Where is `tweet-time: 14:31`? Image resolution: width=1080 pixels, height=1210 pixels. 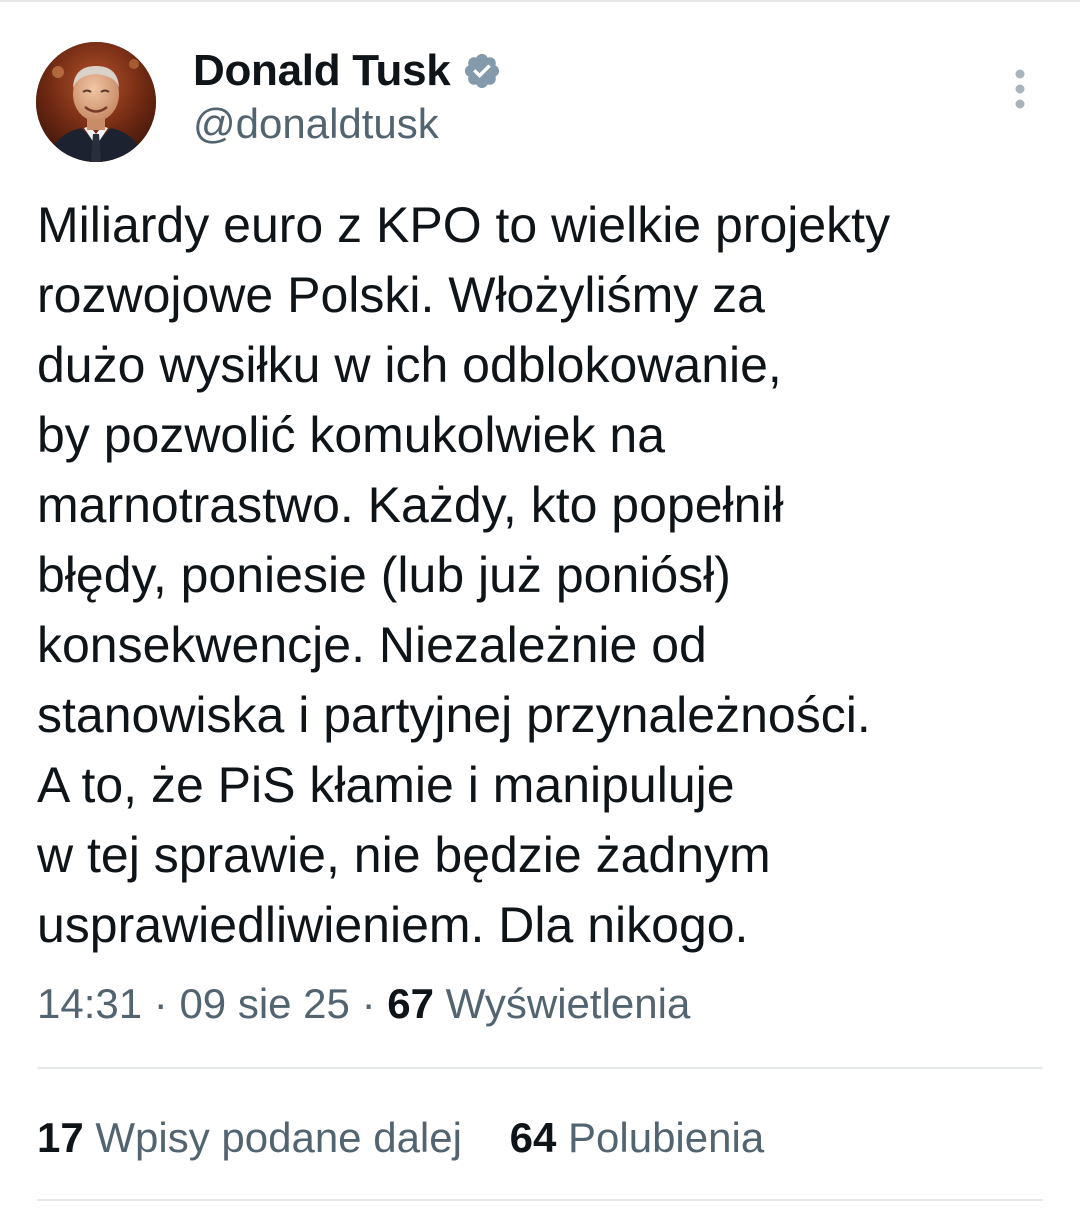 tweet-time: 14:31 is located at coordinates (89, 1003).